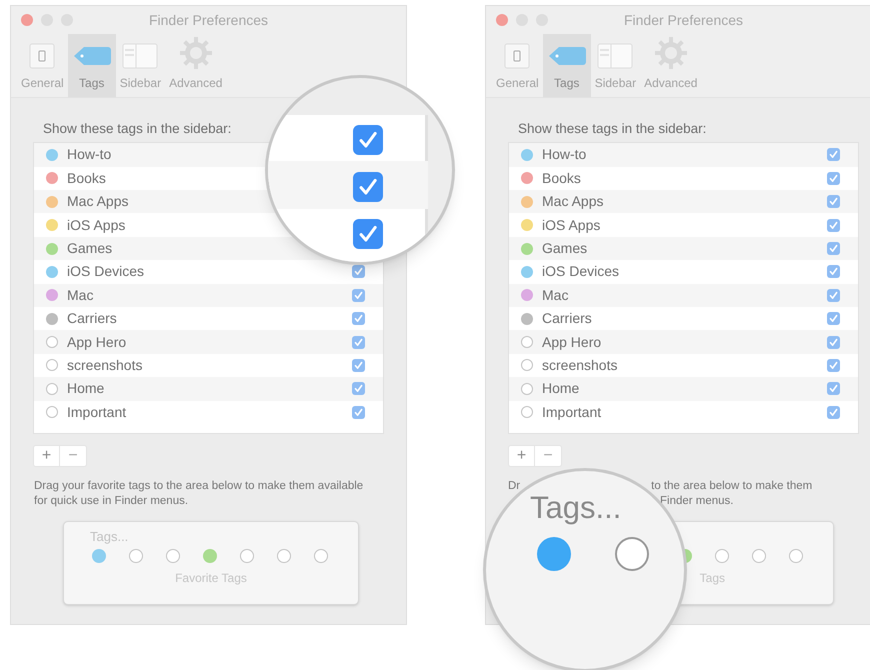 The width and height of the screenshot is (870, 670). I want to click on description-fragment: to the area below to make them, so click(731, 486).